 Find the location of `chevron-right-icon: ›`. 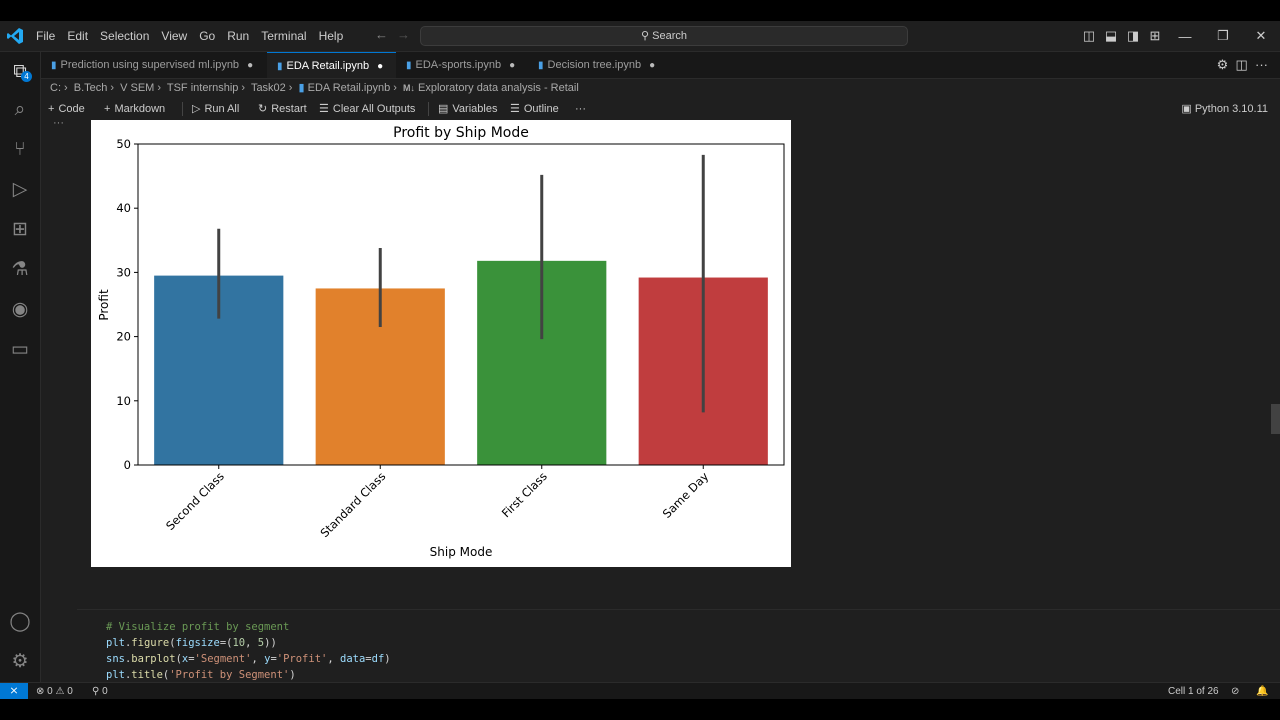

chevron-right-icon: › is located at coordinates (159, 88).